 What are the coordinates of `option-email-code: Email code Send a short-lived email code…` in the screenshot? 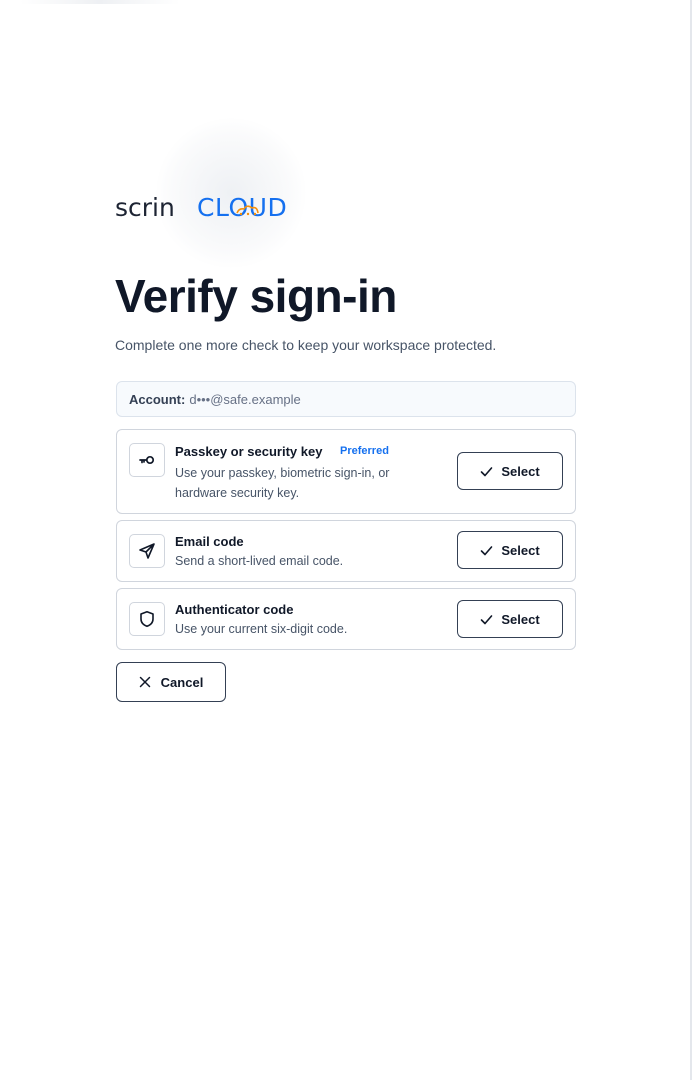 It's located at (346, 551).